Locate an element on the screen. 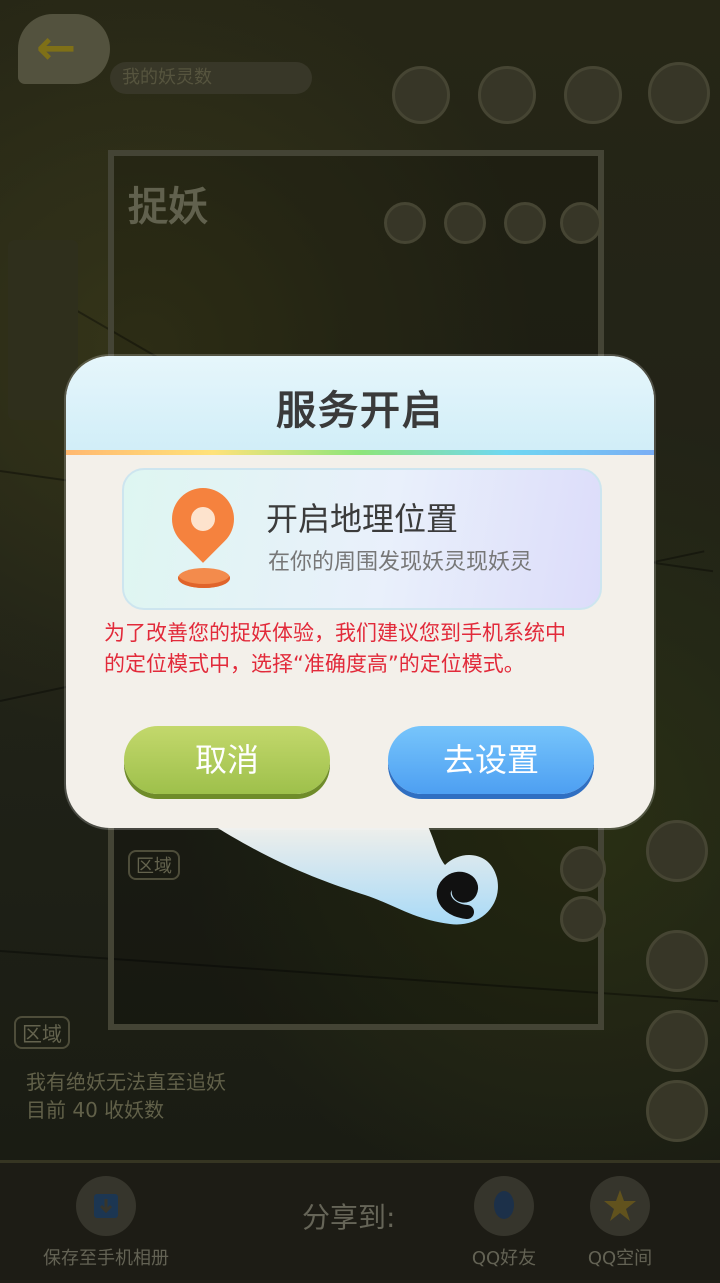 Image resolution: width=720 pixels, height=1283 pixels. location-card-title: 开启地理位置 is located at coordinates (362, 519).